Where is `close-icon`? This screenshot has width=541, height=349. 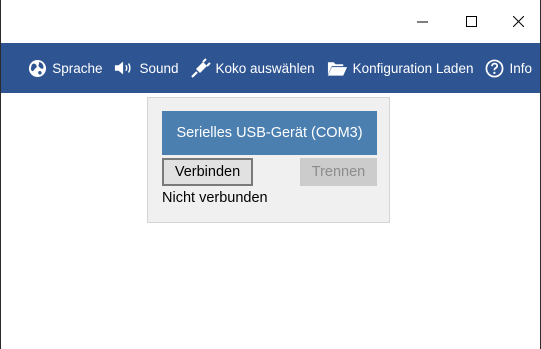
close-icon is located at coordinates (518, 21).